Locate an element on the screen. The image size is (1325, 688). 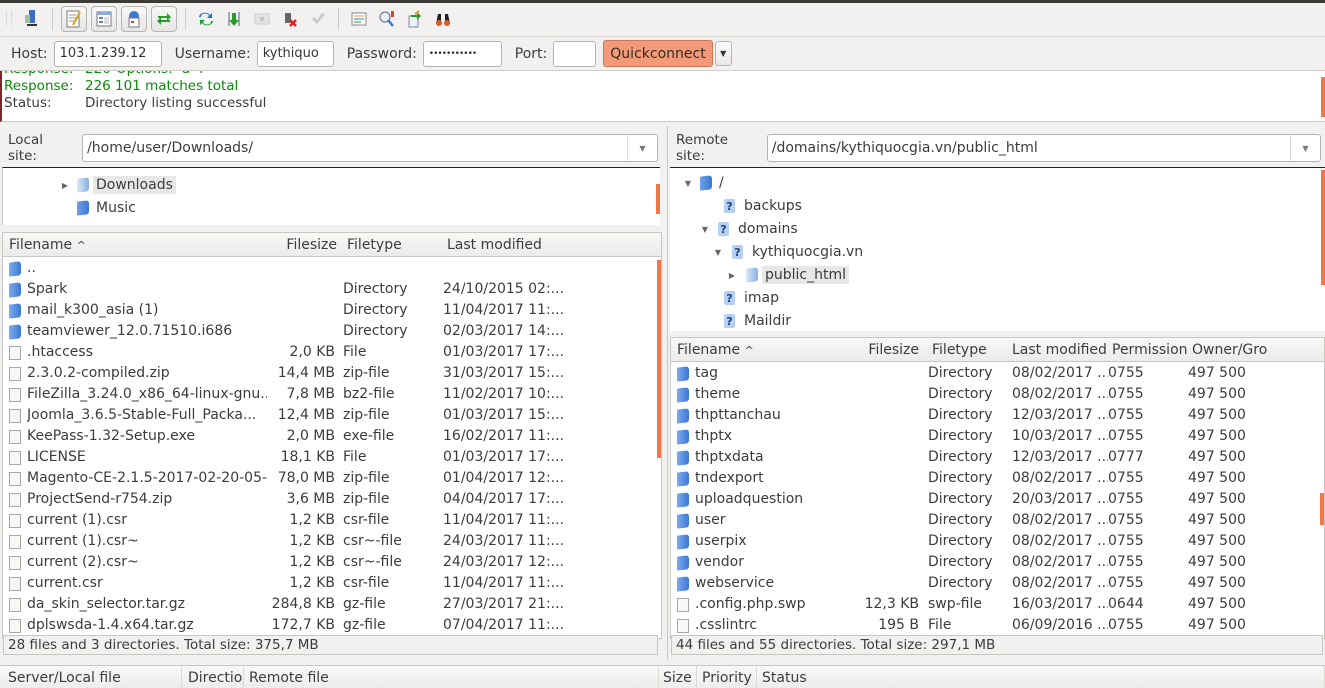
synchronized-browsing-button is located at coordinates (415, 19).